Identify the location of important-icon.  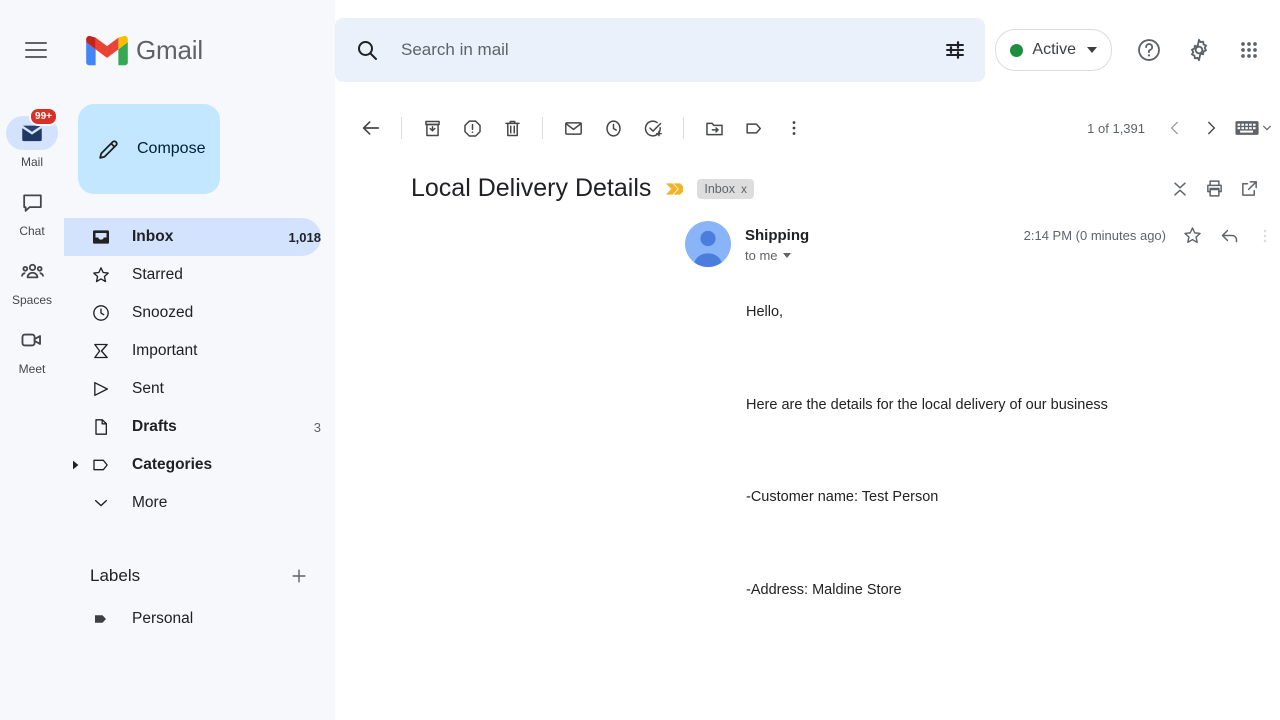
(101, 351).